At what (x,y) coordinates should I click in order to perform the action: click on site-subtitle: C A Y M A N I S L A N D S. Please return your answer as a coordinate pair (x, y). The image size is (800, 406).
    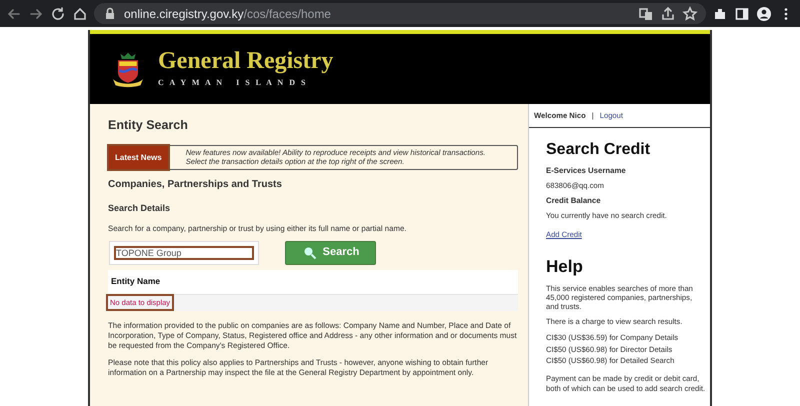
    Looking at the image, I should click on (233, 83).